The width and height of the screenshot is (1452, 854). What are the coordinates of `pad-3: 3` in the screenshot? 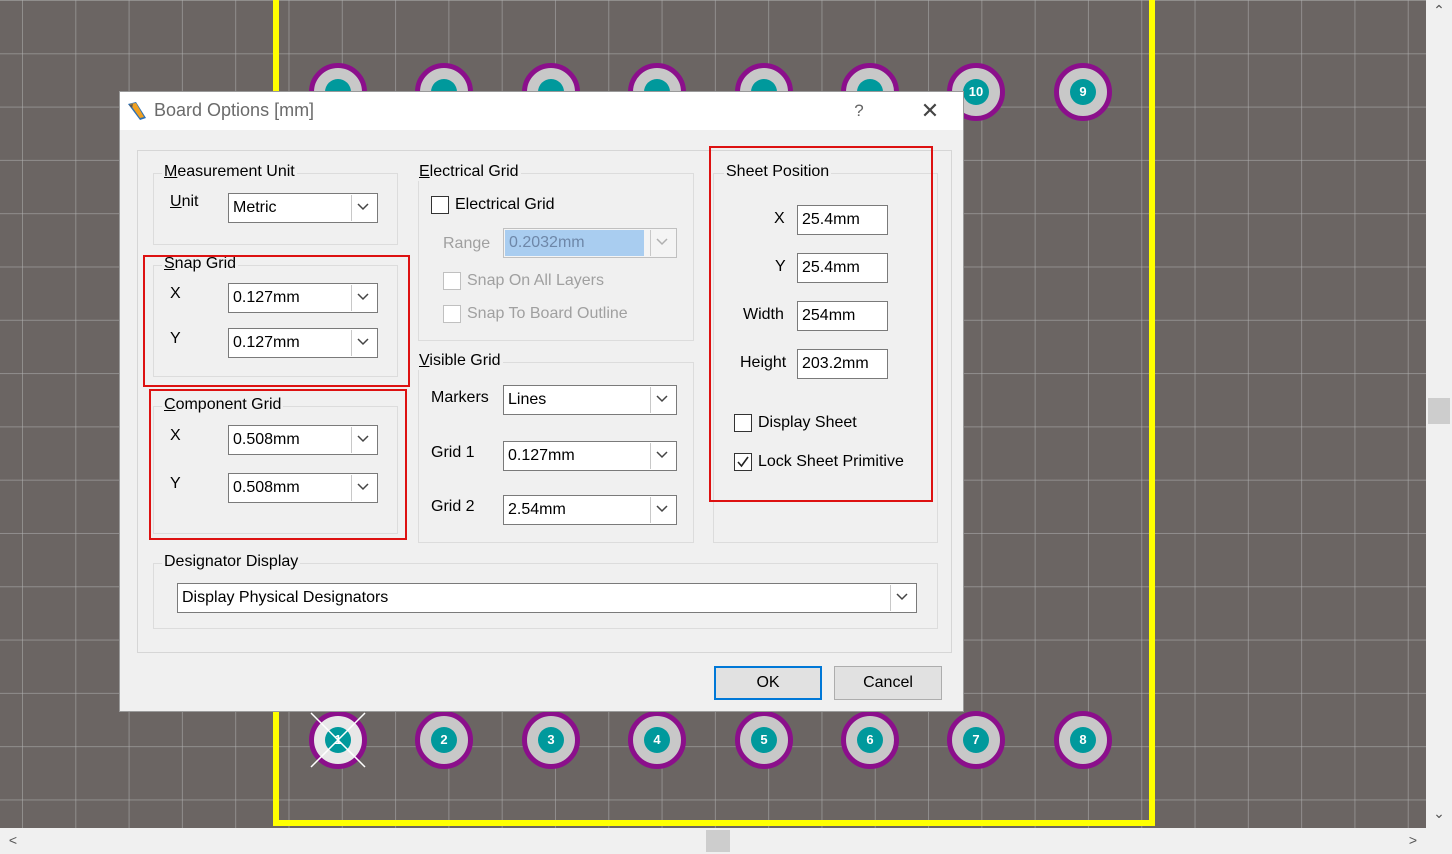 It's located at (551, 740).